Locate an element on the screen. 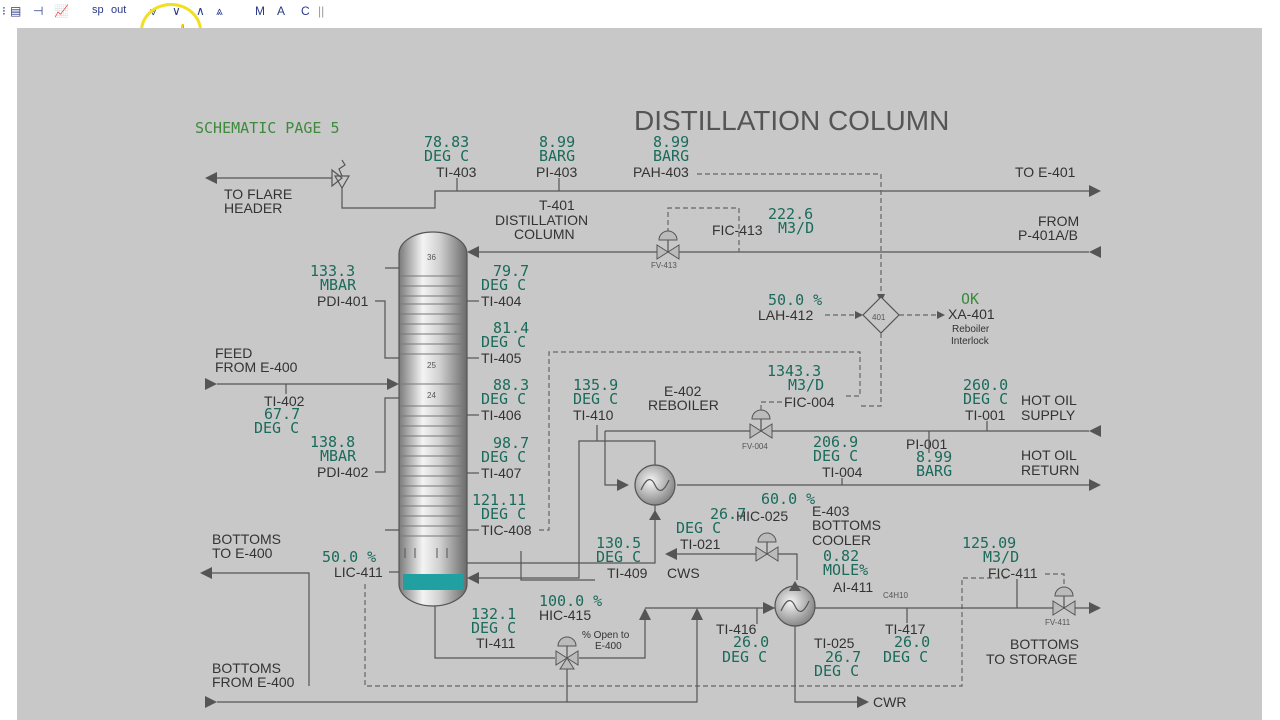 Image resolution: width=1280 pixels, height=720 pixels. hot-oil-supply-label-2: SUPPLY is located at coordinates (1048, 415).